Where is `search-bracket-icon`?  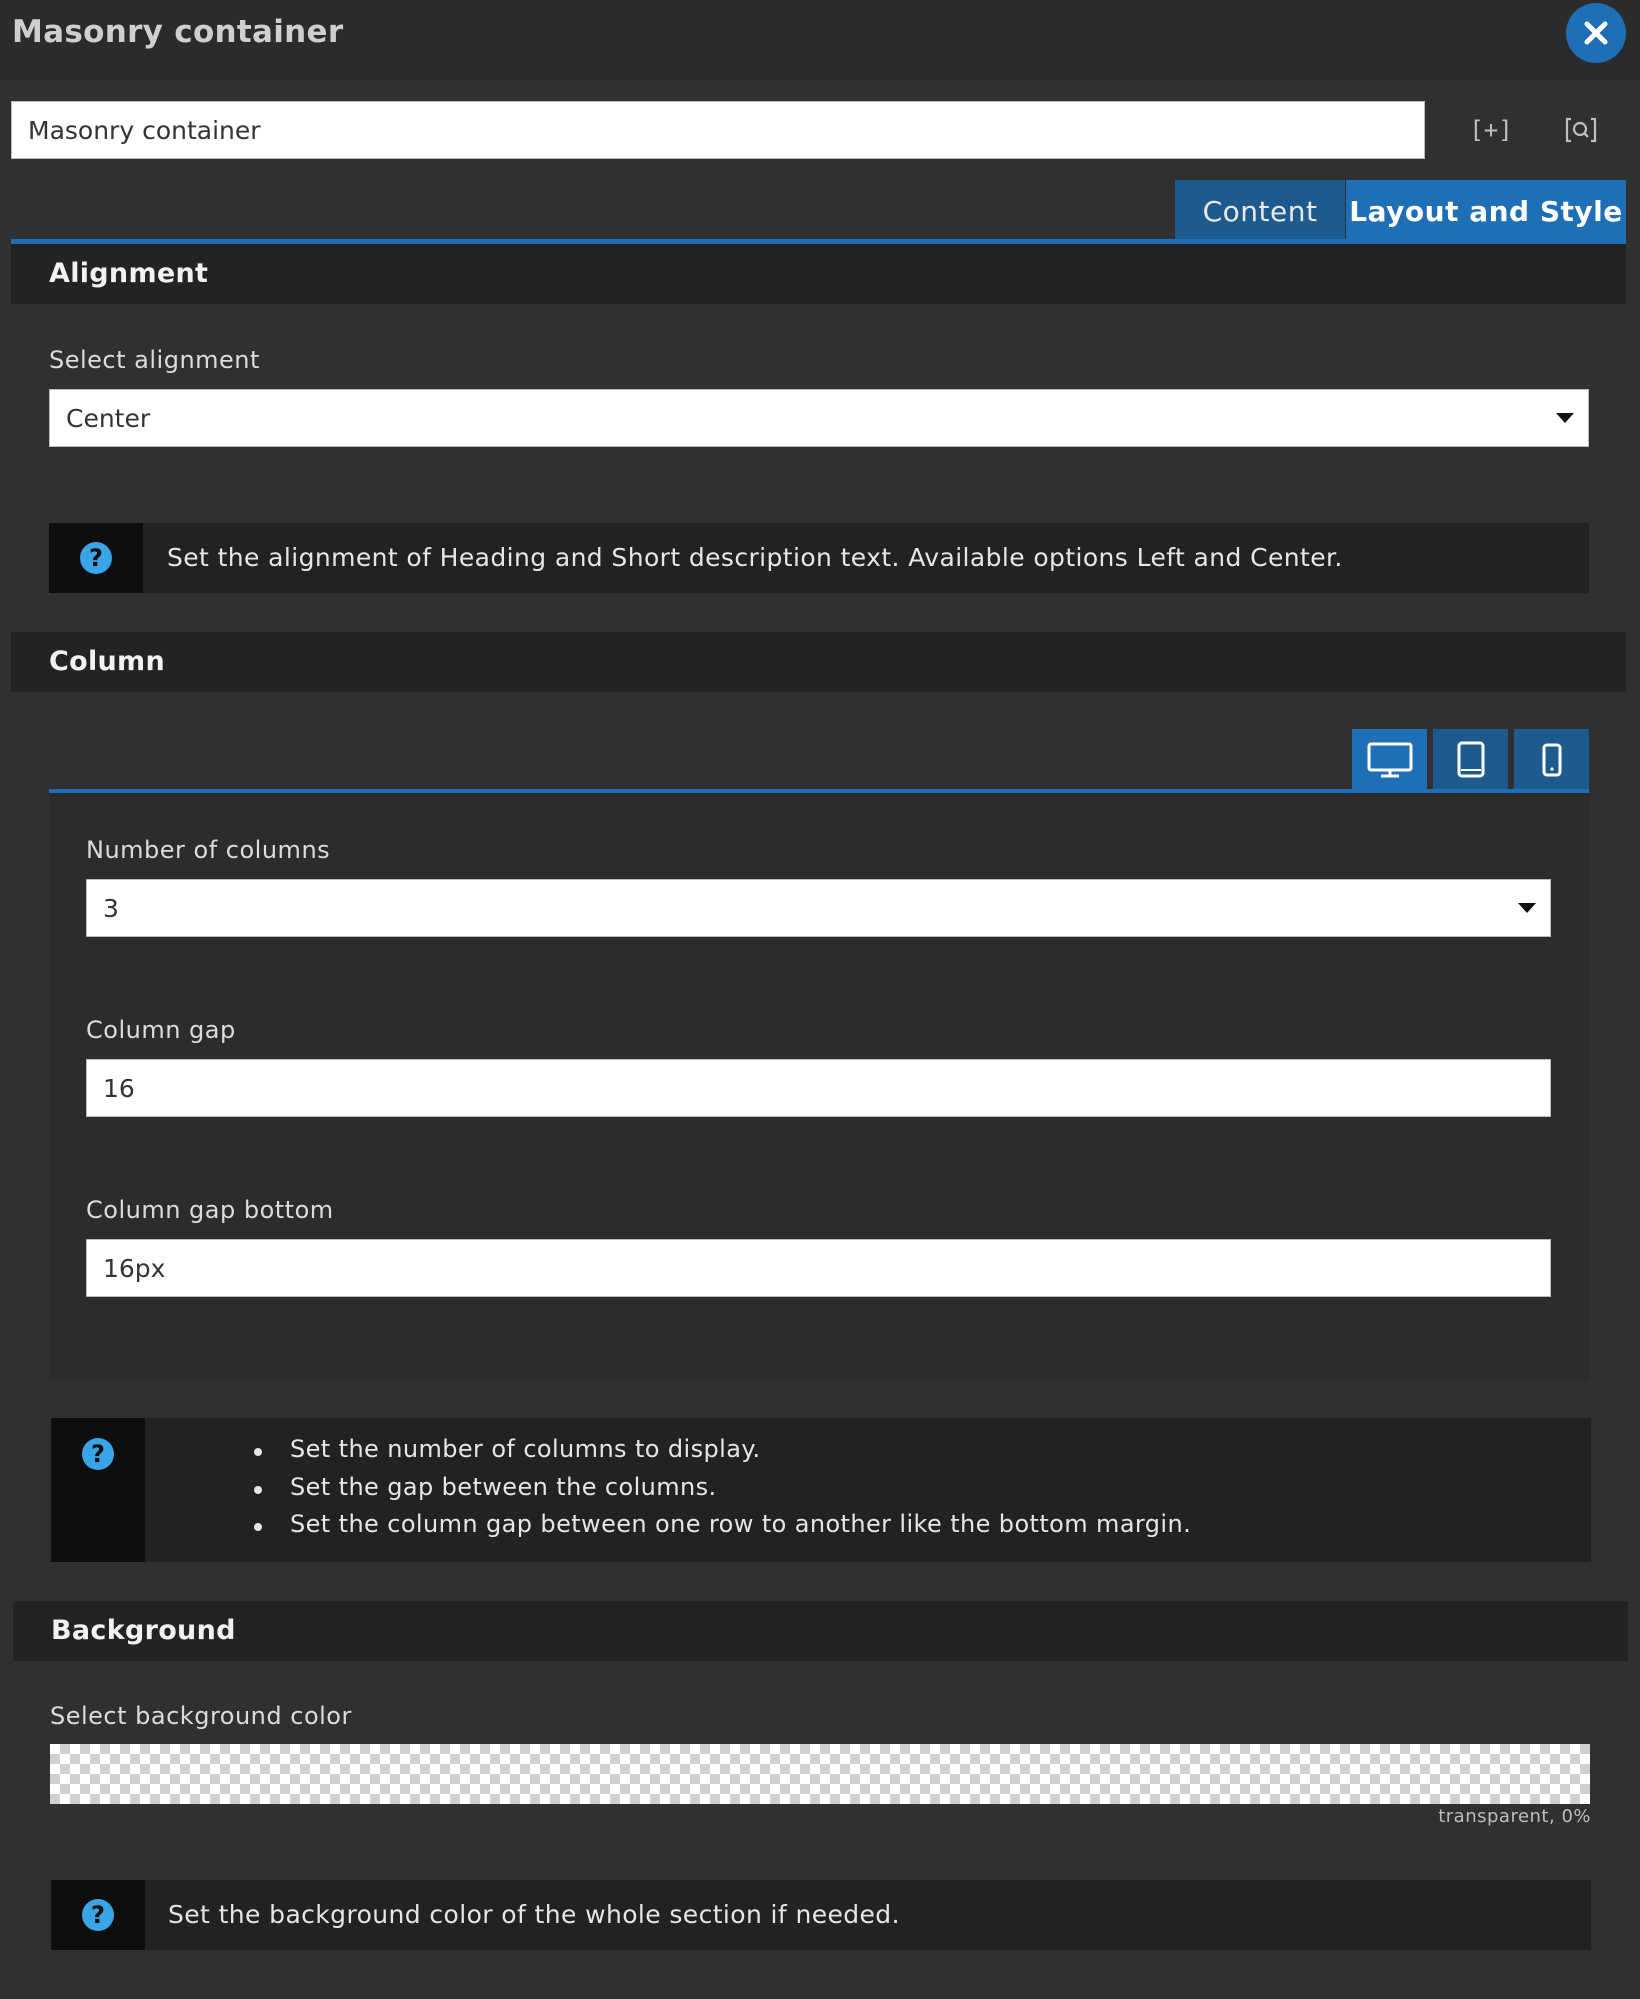 search-bracket-icon is located at coordinates (1581, 130).